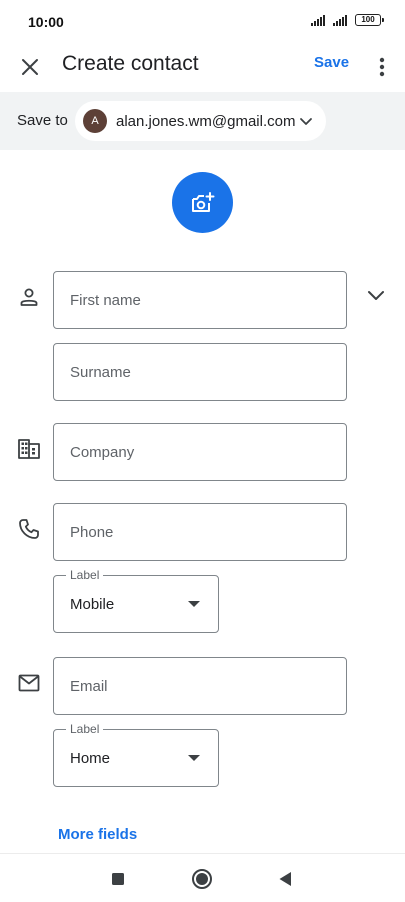 This screenshot has width=405, height=902. I want to click on close-button, so click(30, 67).